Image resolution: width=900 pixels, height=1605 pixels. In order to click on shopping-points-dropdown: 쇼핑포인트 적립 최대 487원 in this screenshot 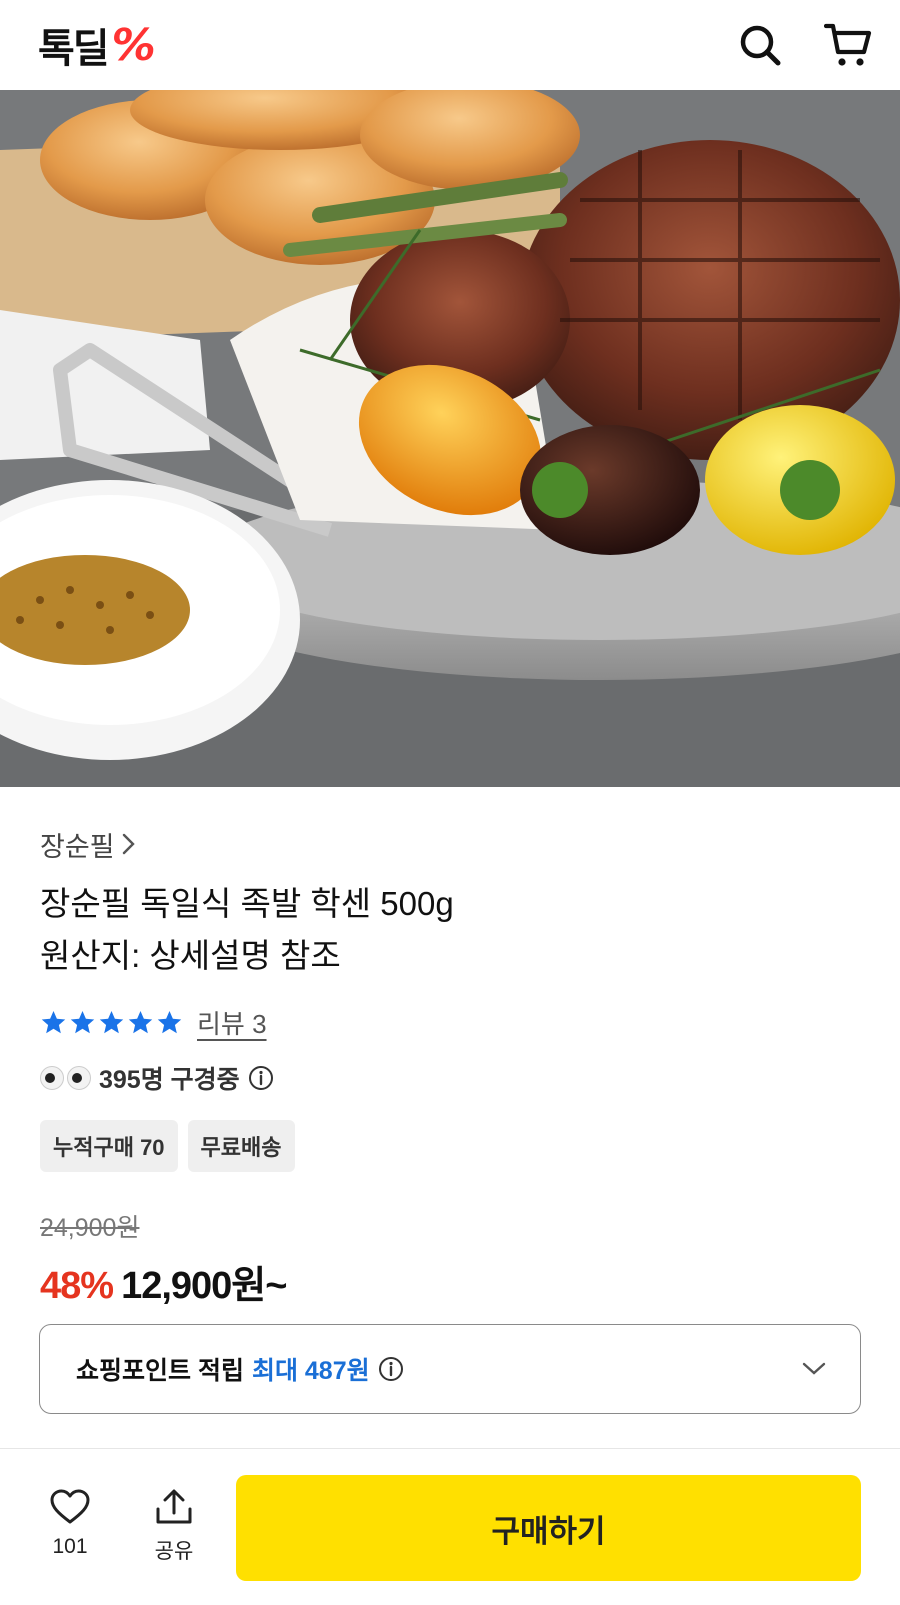, I will do `click(450, 1369)`.